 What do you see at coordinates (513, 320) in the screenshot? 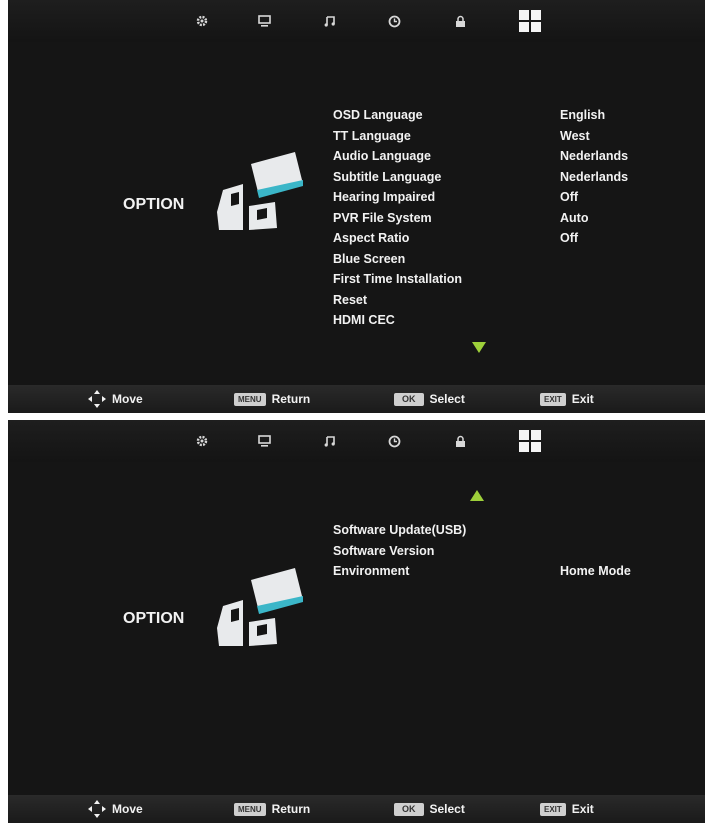
I see `menu-item-hdmi-cec: HDMI CEC` at bounding box center [513, 320].